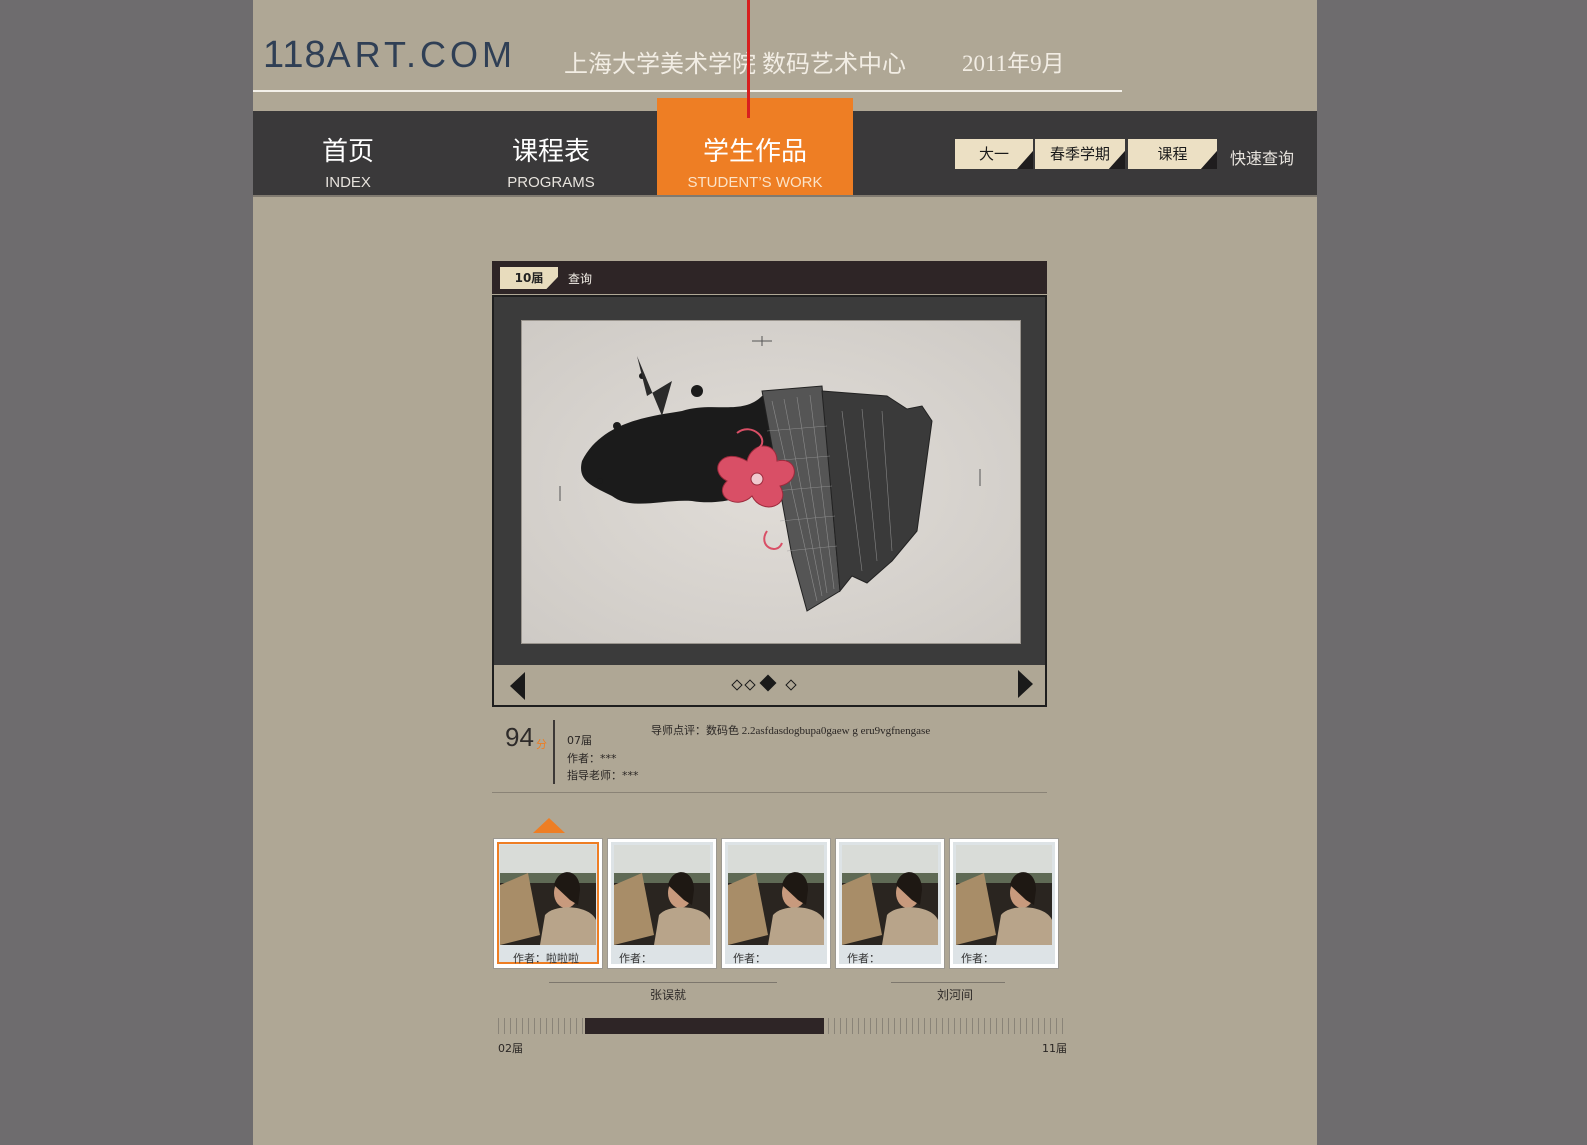 The height and width of the screenshot is (1145, 1587). I want to click on artwork-viewer, so click(769, 501).